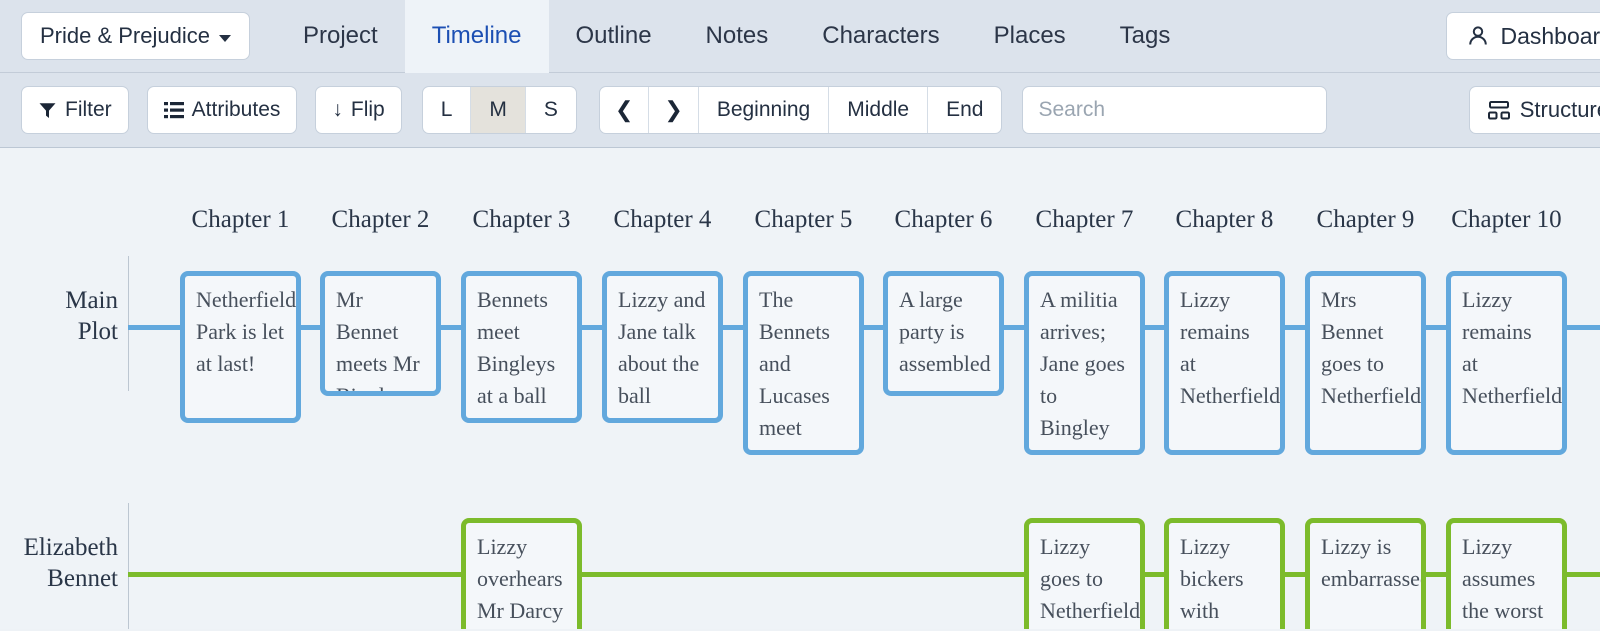  I want to click on tab-characters: Characters, so click(880, 36).